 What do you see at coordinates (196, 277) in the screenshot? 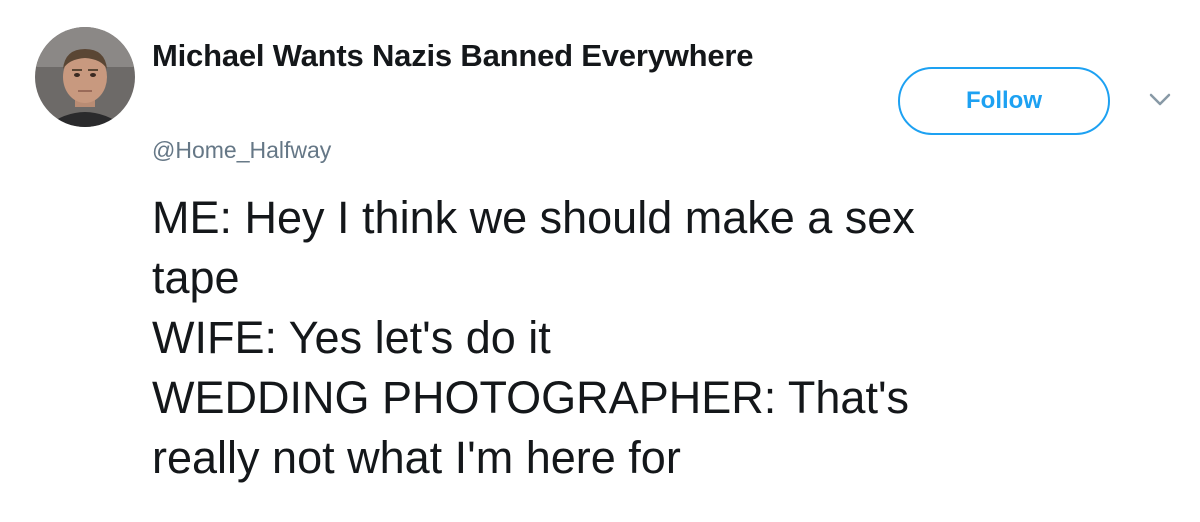
I see `tweet-line: tape` at bounding box center [196, 277].